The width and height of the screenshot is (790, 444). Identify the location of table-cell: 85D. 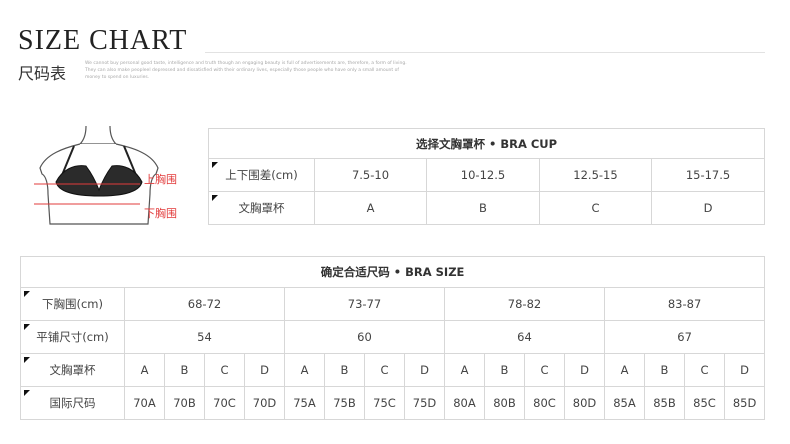
(744, 403).